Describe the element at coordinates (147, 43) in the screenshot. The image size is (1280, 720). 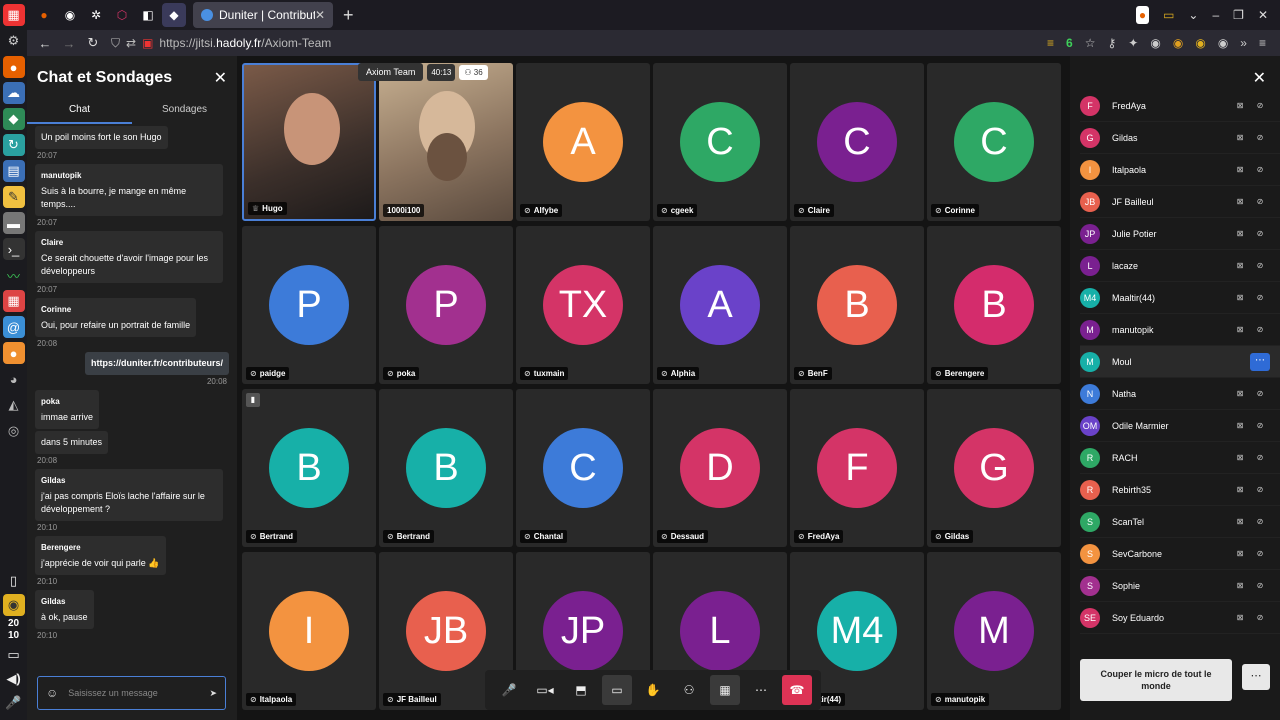
I see `camera-permission-icon: ▣` at that location.